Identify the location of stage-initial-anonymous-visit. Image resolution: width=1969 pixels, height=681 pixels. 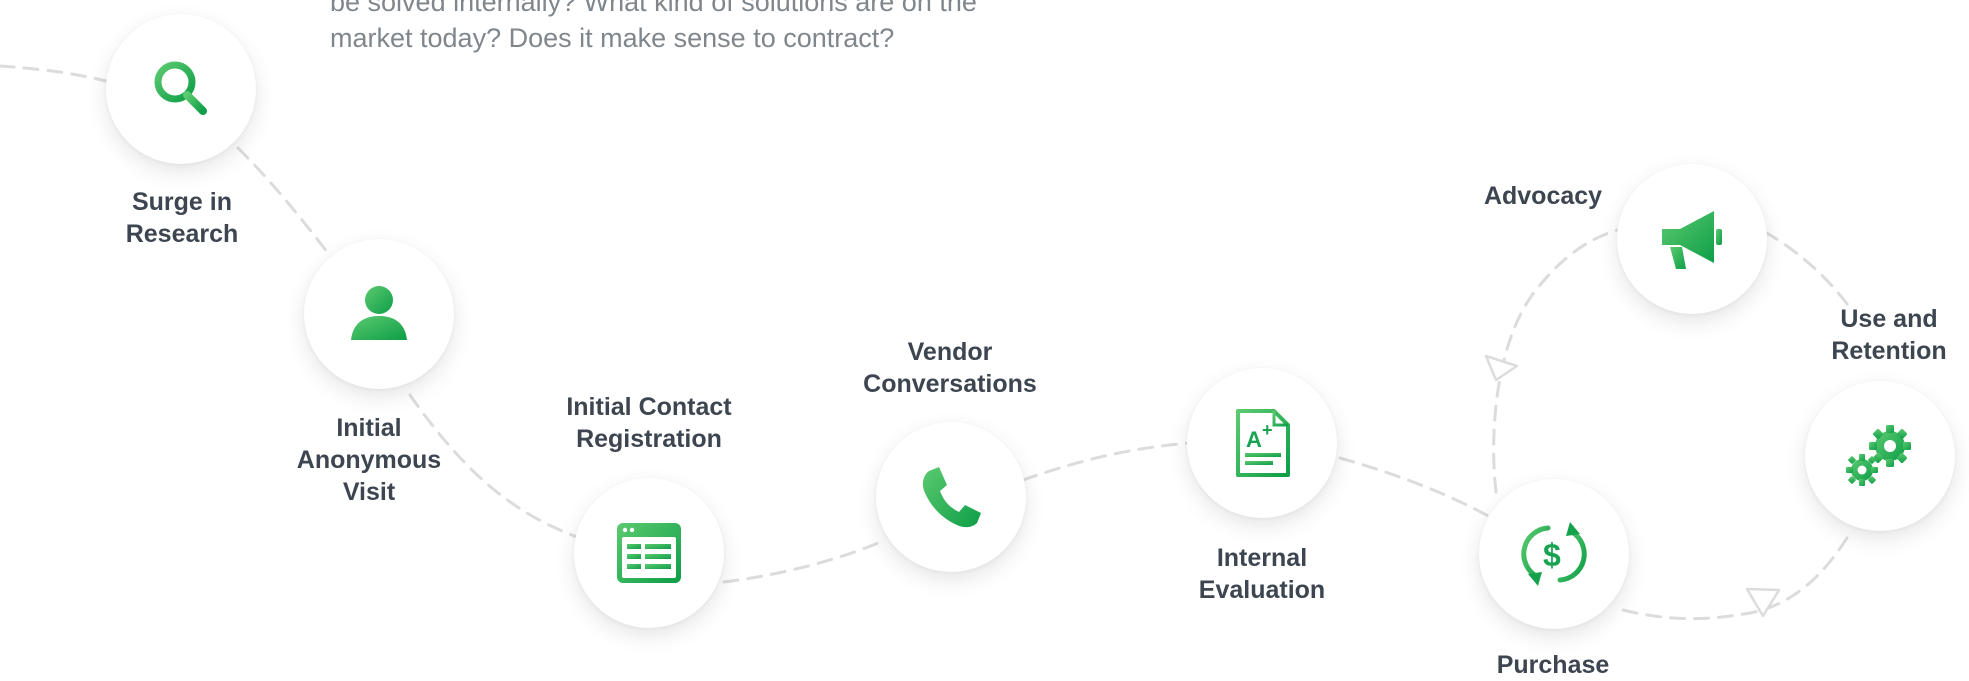
(379, 314).